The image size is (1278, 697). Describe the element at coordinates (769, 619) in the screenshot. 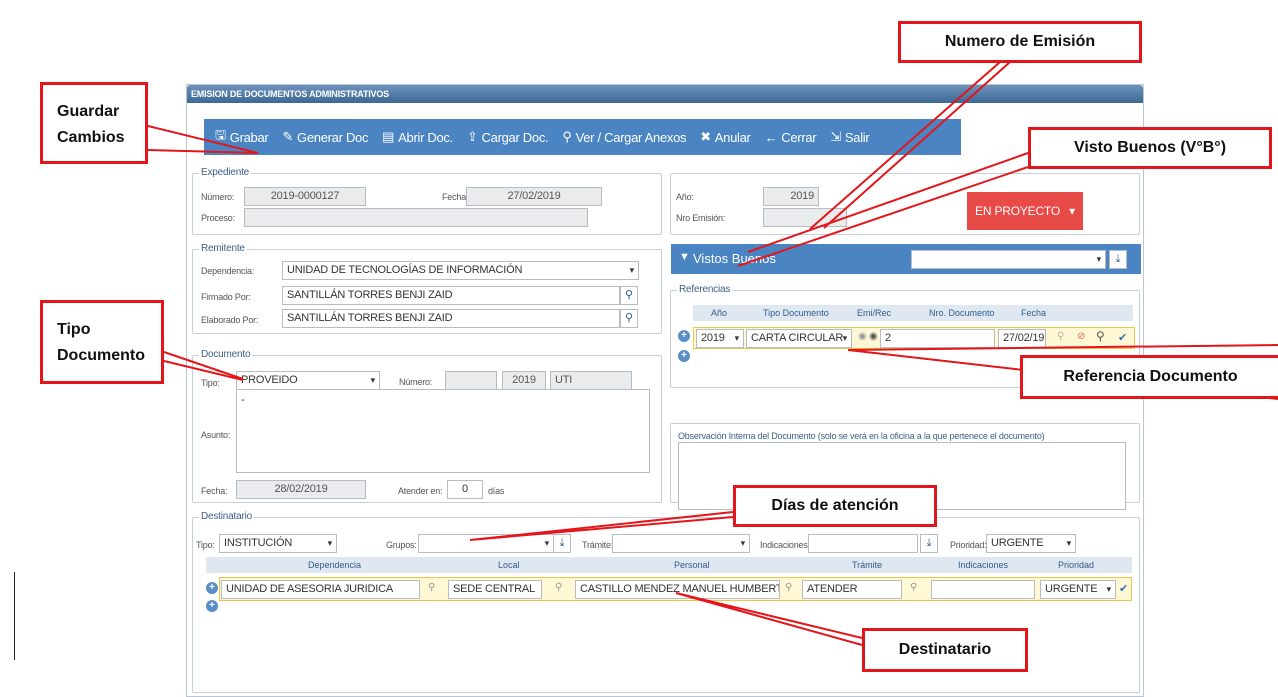

I see `arrow-destinatario` at that location.